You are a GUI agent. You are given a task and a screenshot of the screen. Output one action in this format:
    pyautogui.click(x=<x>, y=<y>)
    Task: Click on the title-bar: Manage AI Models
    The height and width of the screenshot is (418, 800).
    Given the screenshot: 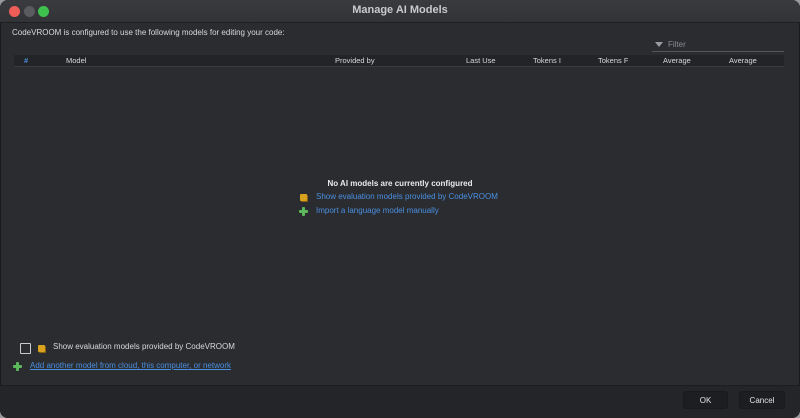 What is the action you would take?
    pyautogui.click(x=400, y=11)
    